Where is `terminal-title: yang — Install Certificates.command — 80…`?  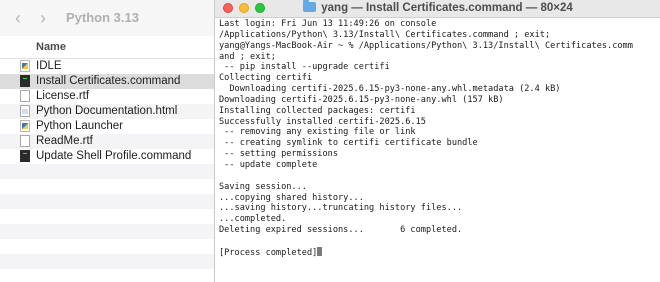
terminal-title: yang — Install Certificates.command — 80… is located at coordinates (447, 8).